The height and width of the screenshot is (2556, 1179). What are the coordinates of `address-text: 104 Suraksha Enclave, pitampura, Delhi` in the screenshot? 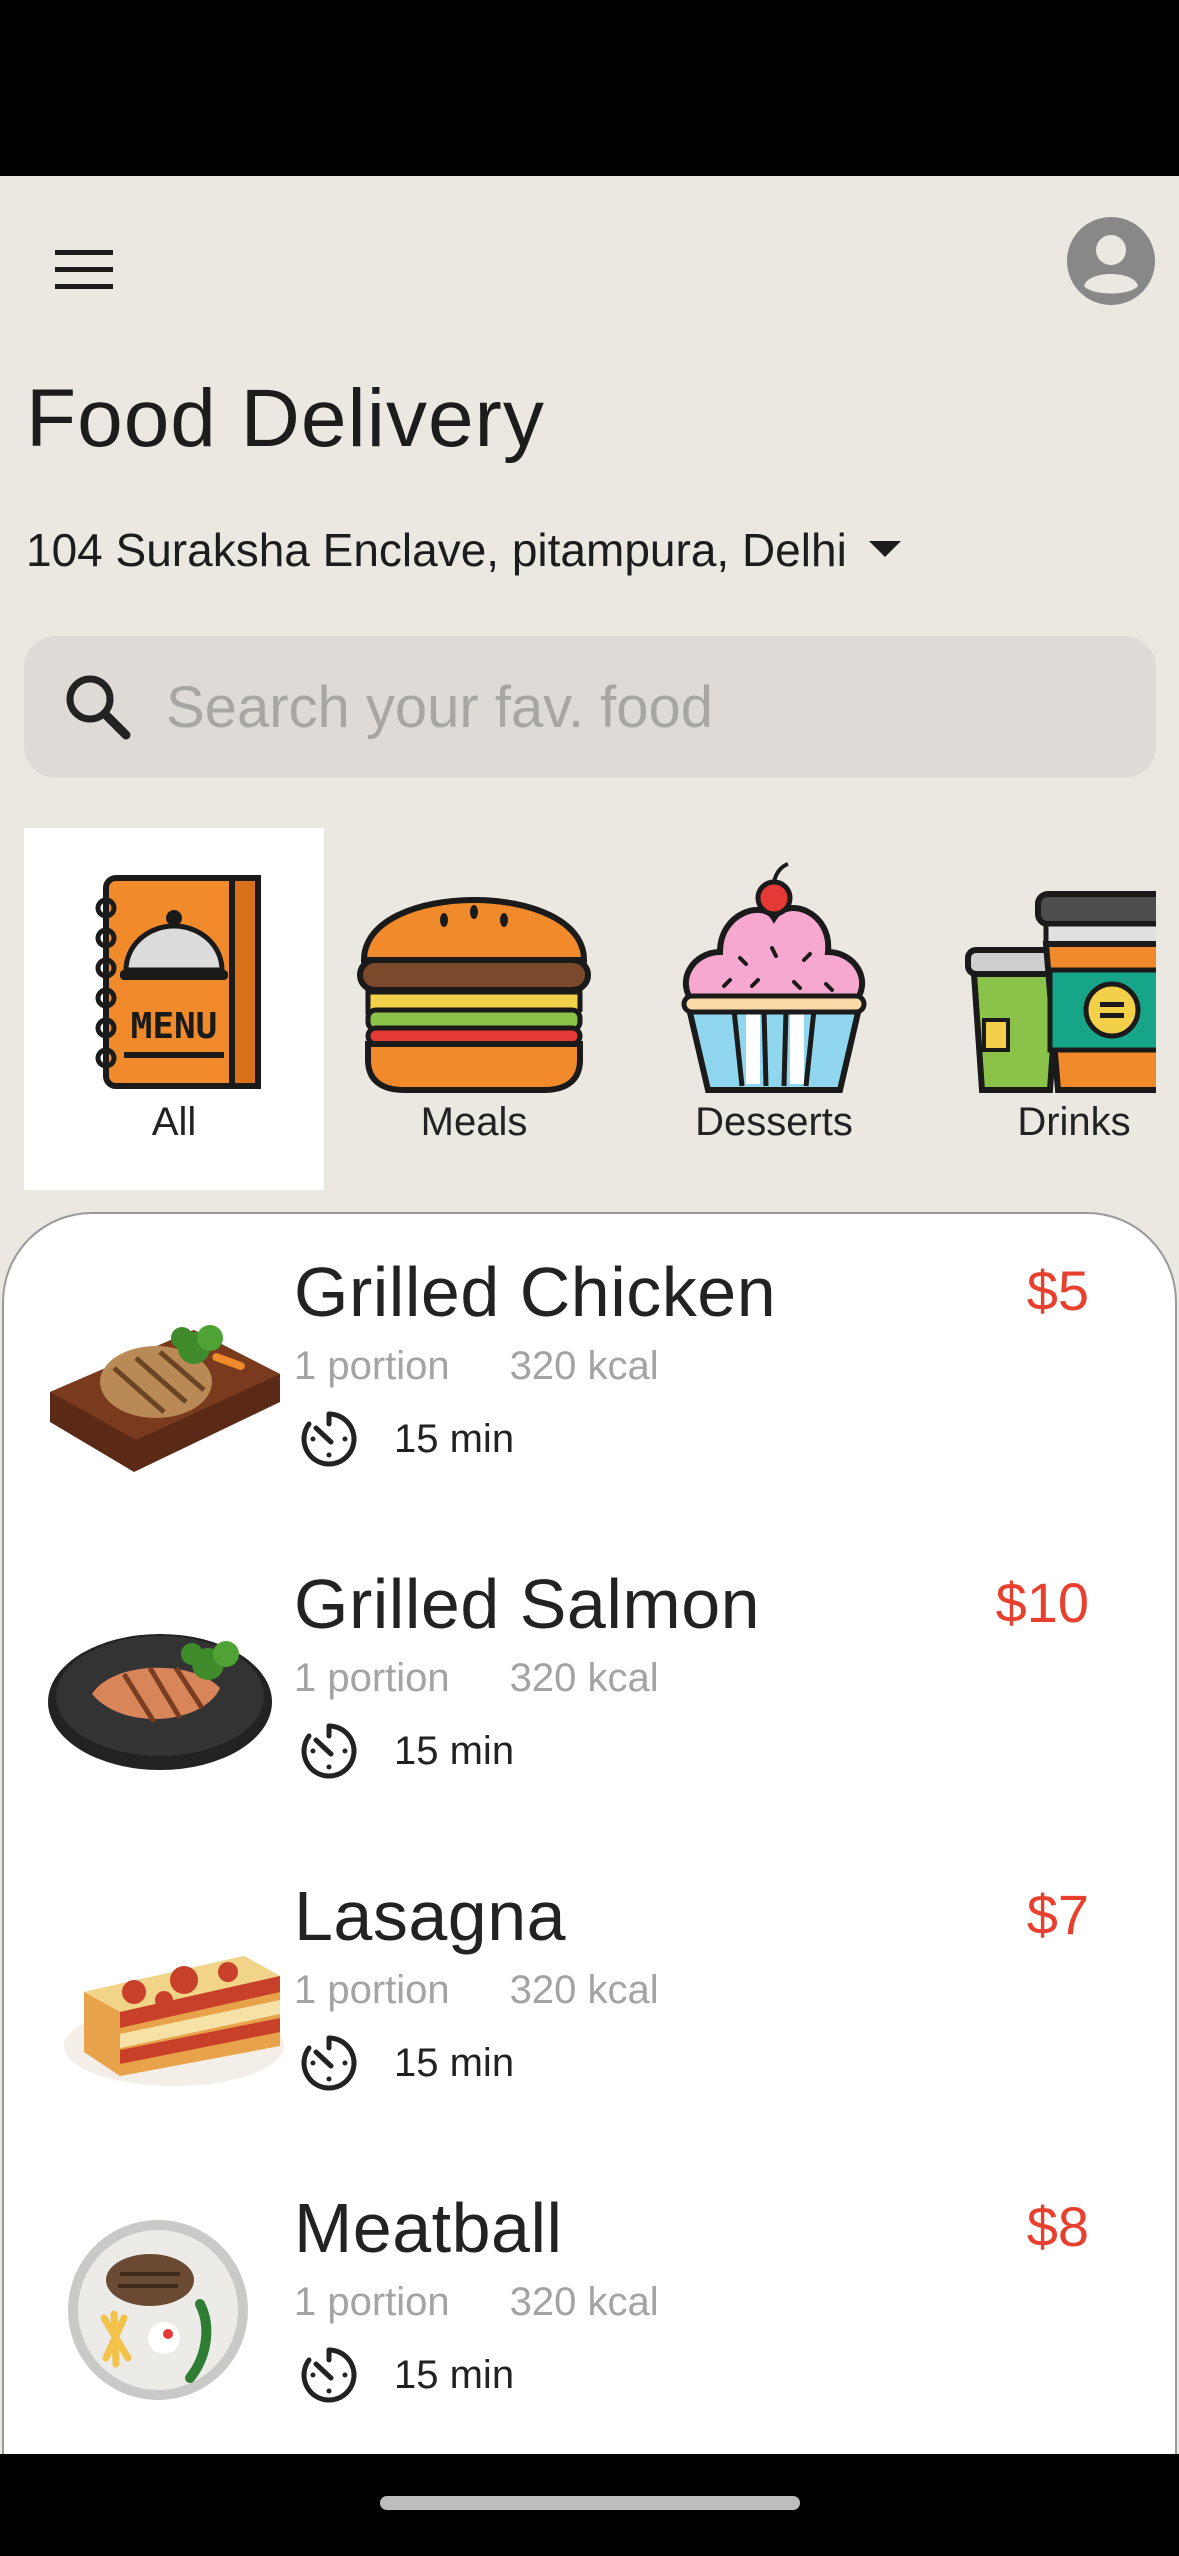 It's located at (436, 550).